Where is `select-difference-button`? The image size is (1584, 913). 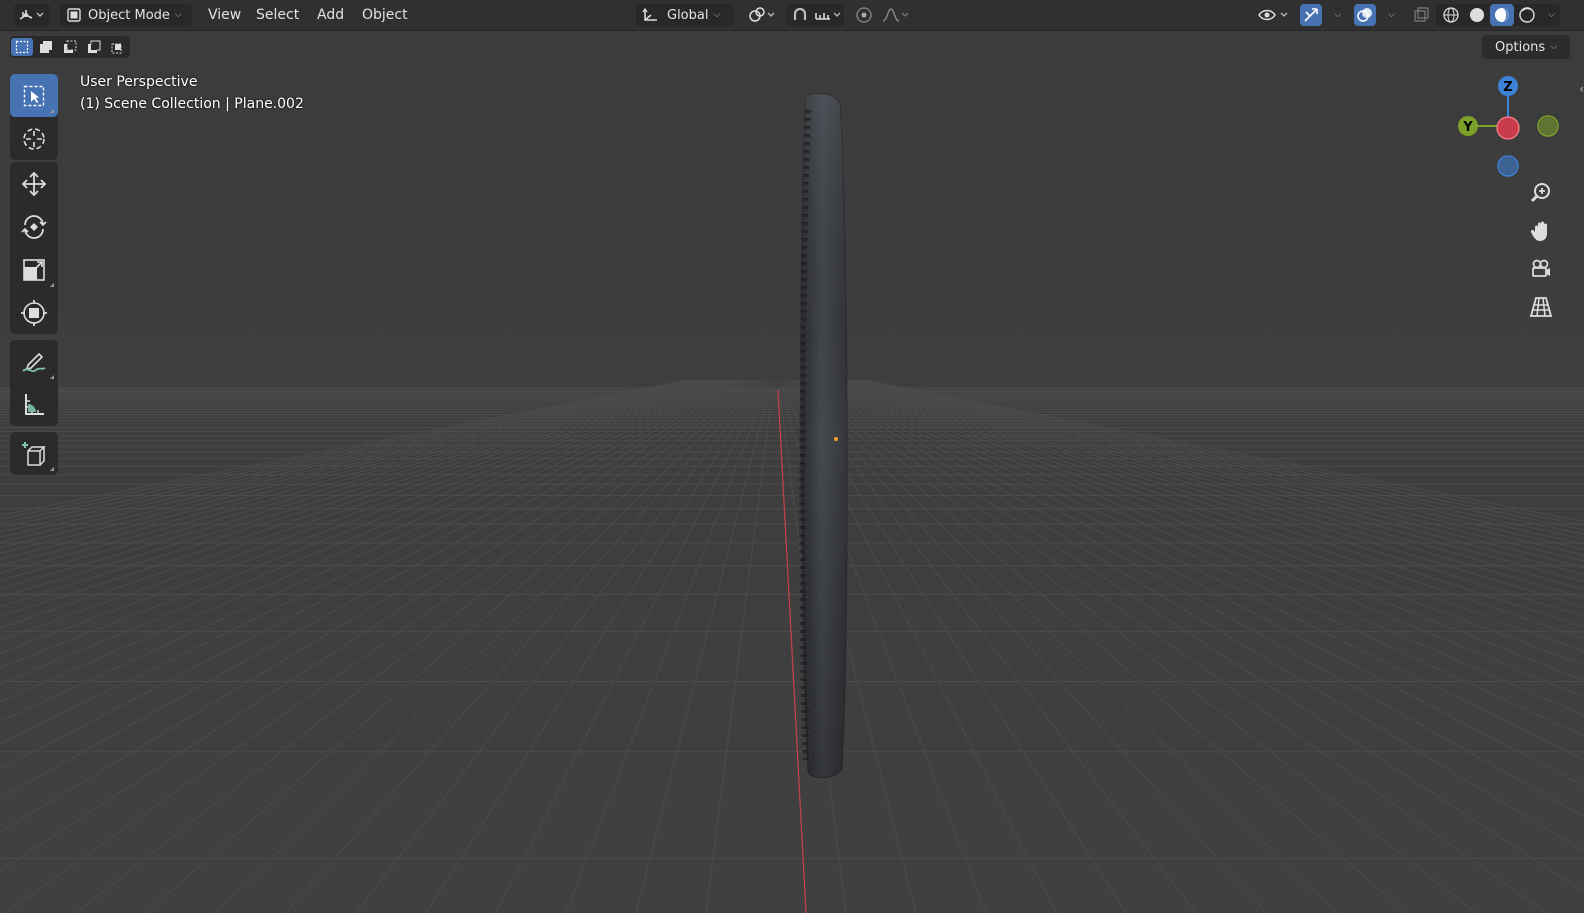 select-difference-button is located at coordinates (94, 47).